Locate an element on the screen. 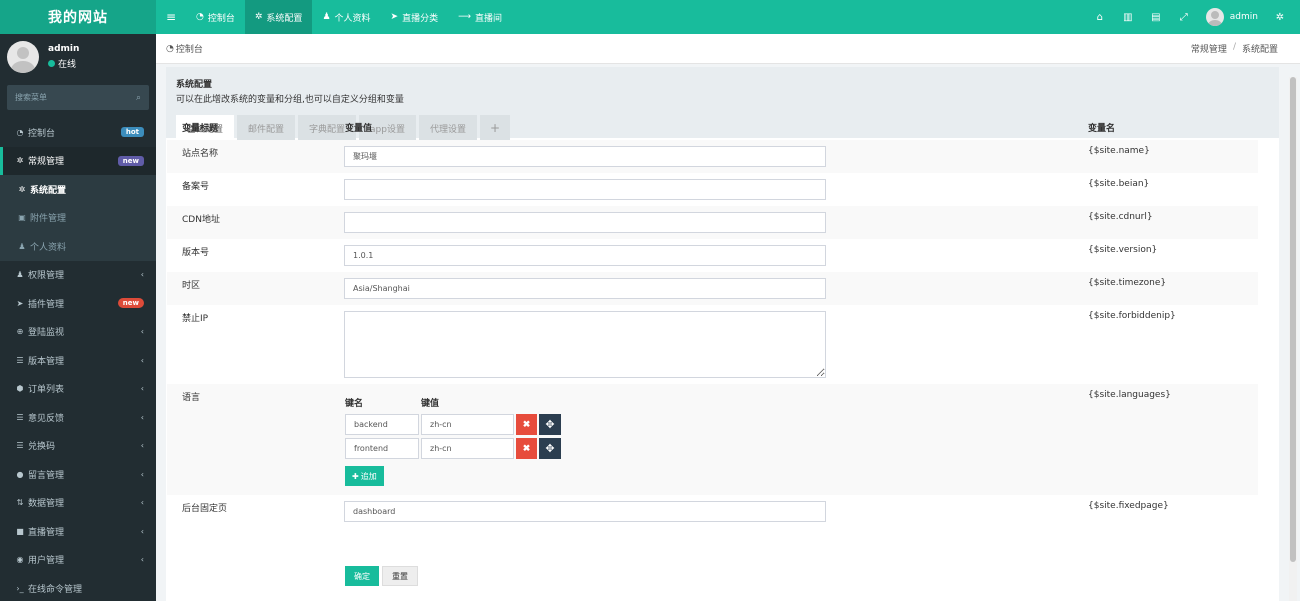 The image size is (1300, 601). sidebar-item-profile: ♟ 个人资料 is located at coordinates (78, 246).